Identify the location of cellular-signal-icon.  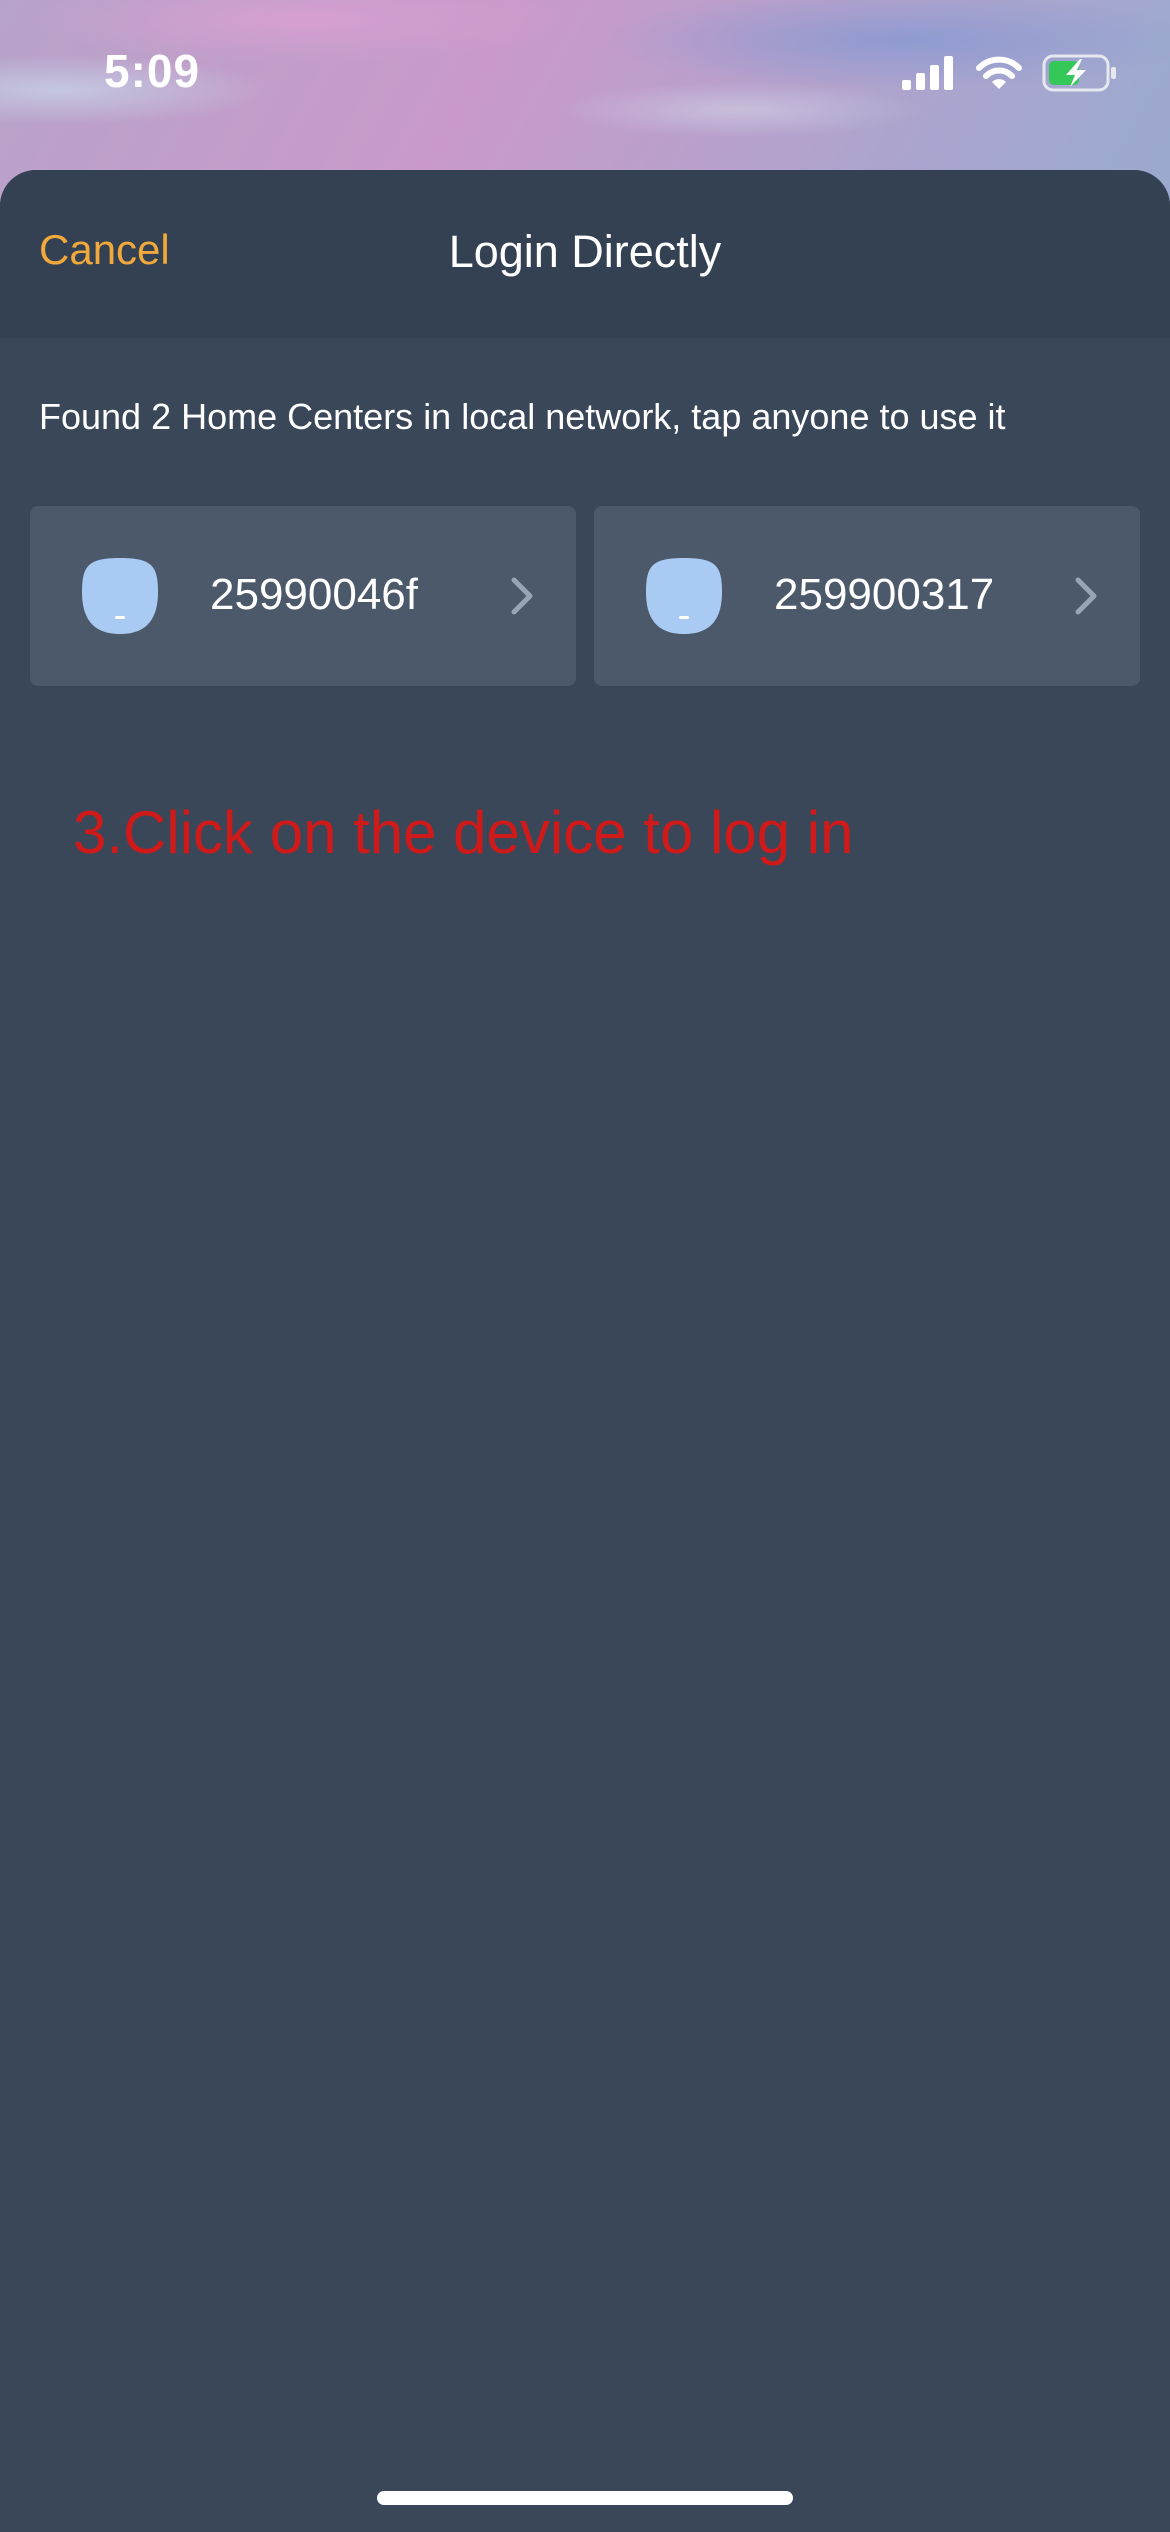
(929, 75).